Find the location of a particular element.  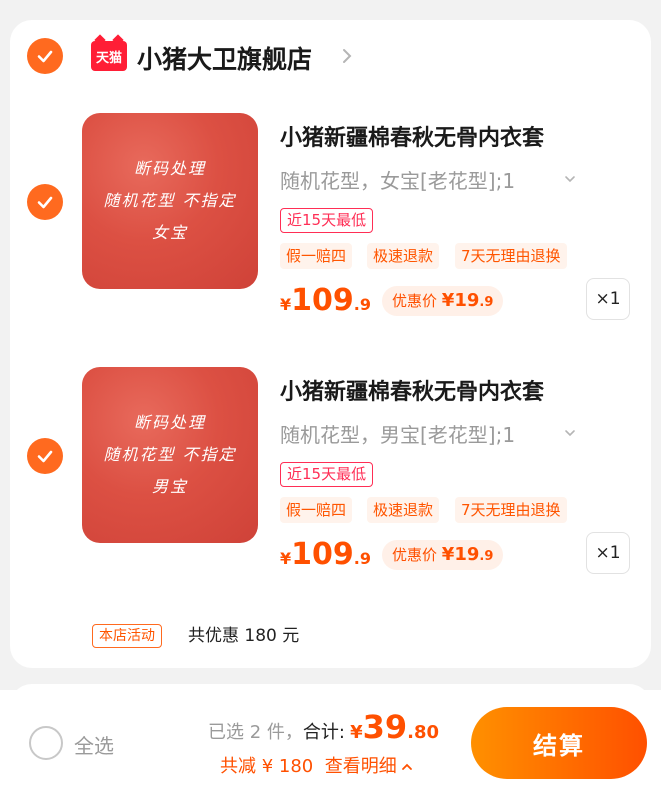

product-spec-selector: 随机花型，男宝[老花型];1 is located at coordinates (430, 433).